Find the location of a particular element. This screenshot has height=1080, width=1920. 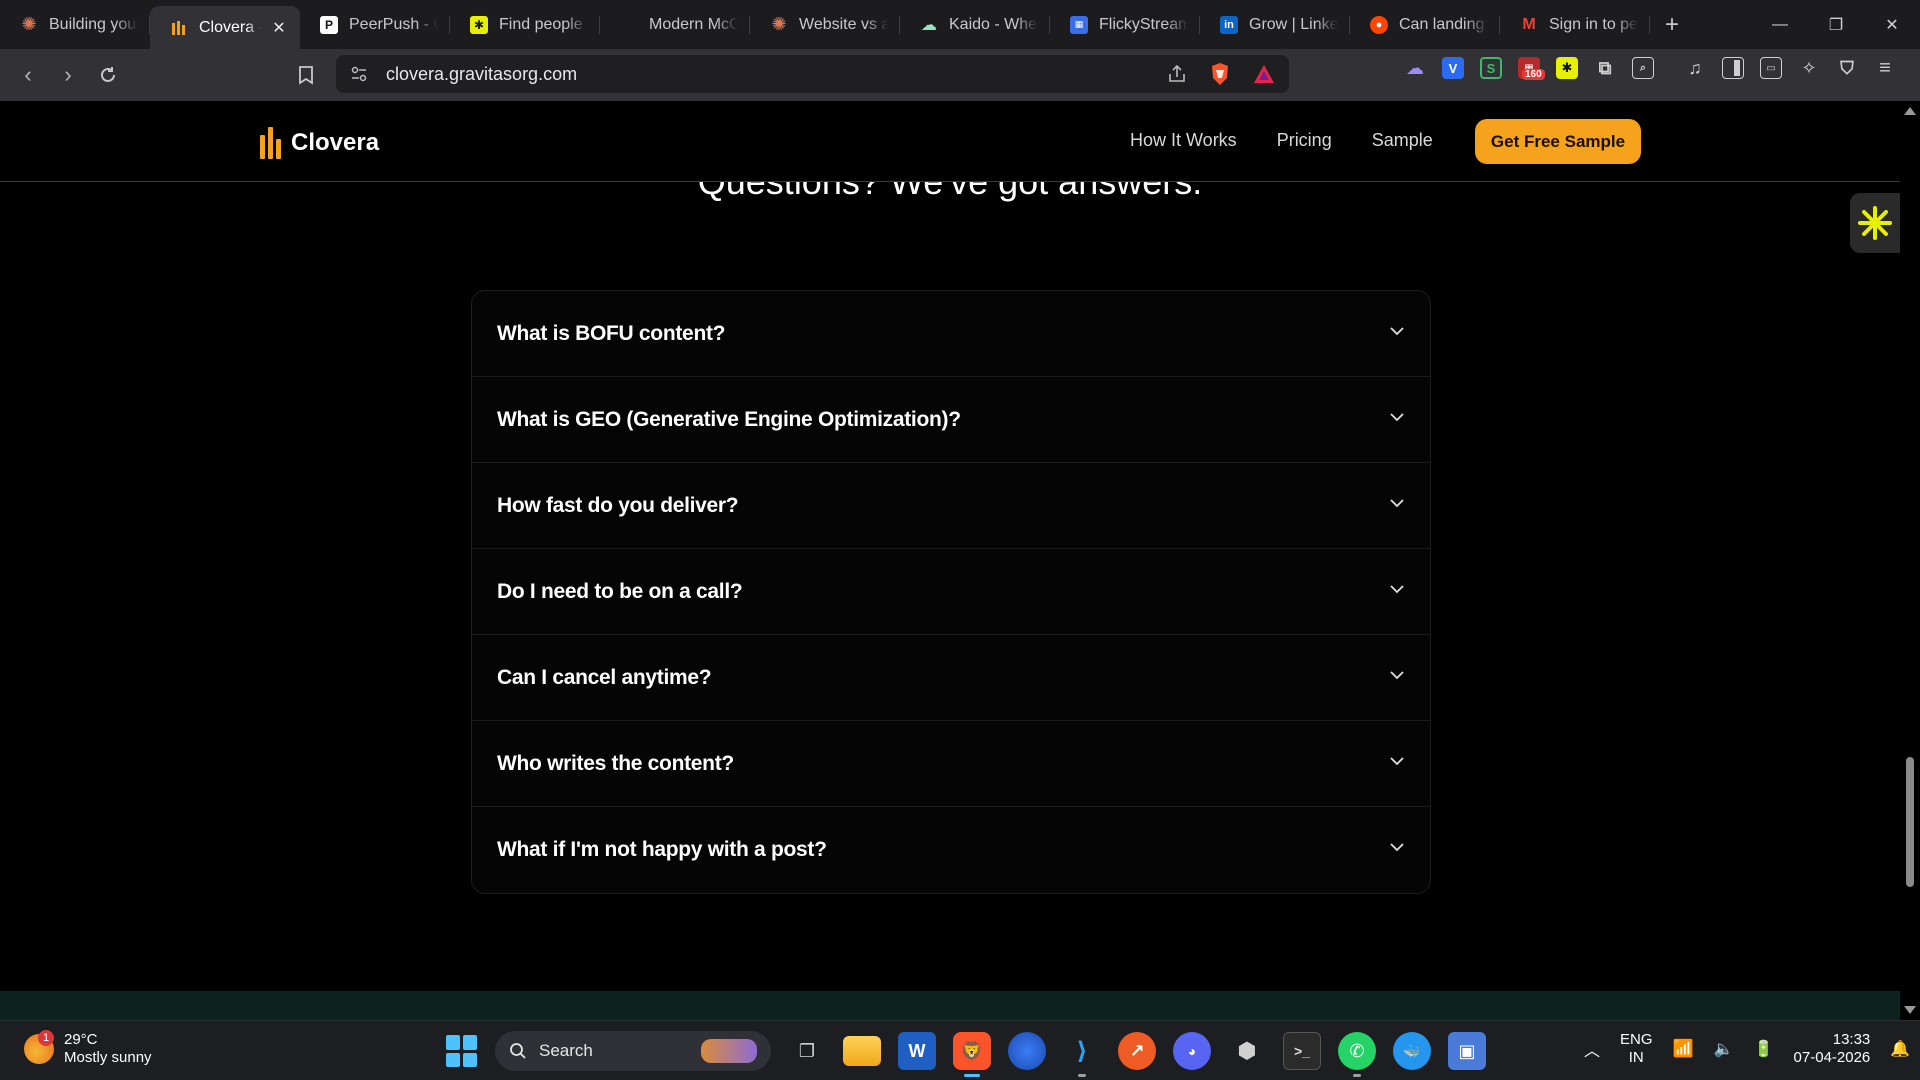

sidebar-icon is located at coordinates (1733, 68).